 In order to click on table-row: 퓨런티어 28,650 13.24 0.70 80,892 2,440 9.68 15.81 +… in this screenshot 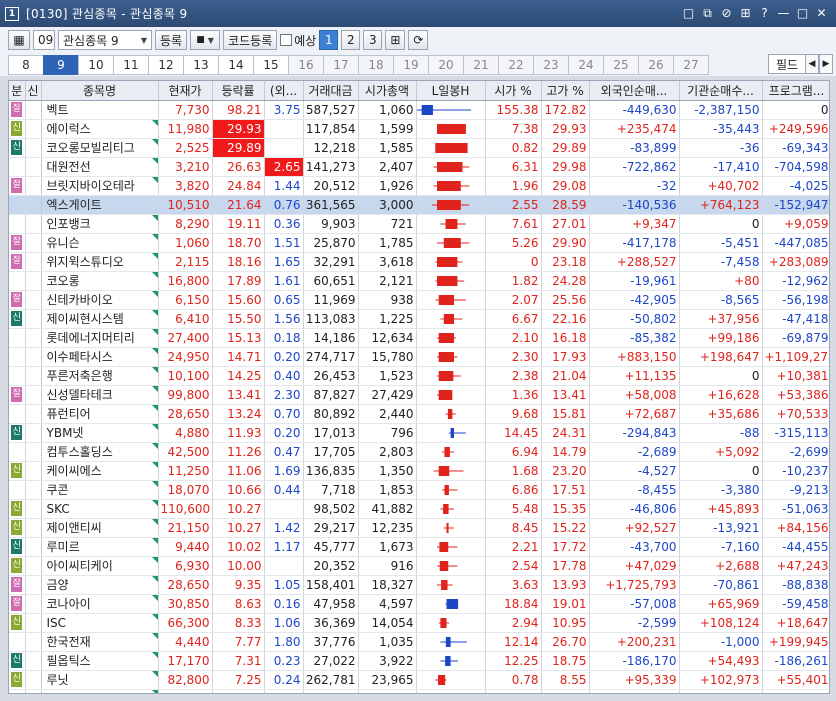, I will do `click(419, 414)`.